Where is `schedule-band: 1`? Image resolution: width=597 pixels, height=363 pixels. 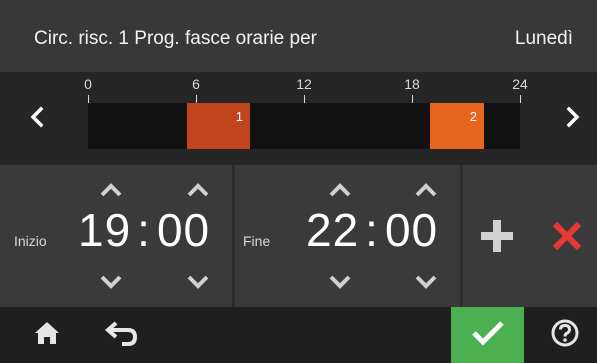
schedule-band: 1 is located at coordinates (218, 126).